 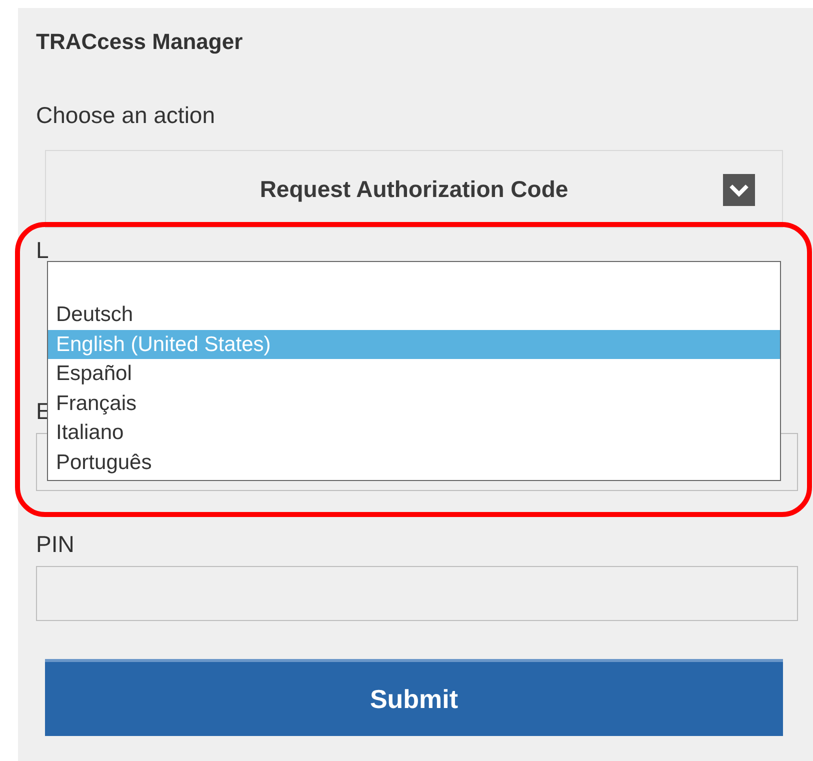 I want to click on chevron-down-icon, so click(x=739, y=190).